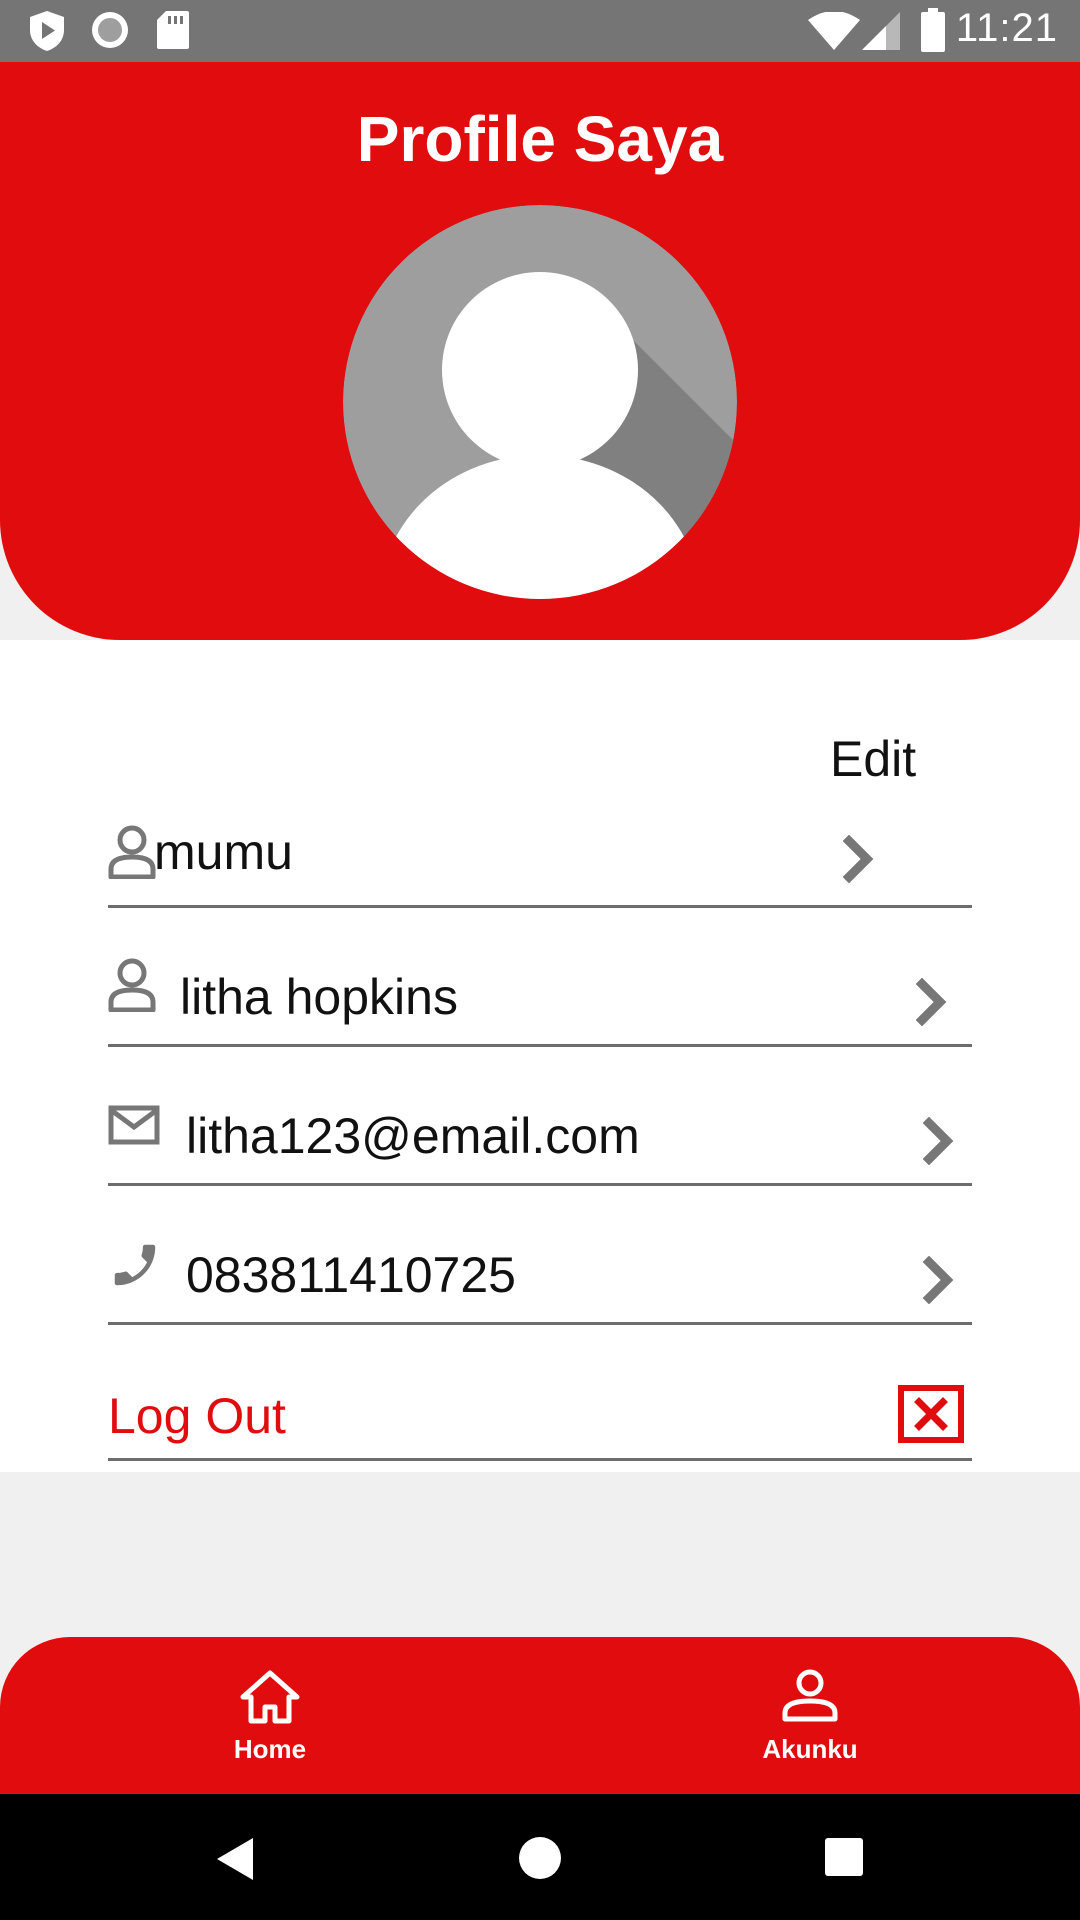  I want to click on mail-icon, so click(134, 1127).